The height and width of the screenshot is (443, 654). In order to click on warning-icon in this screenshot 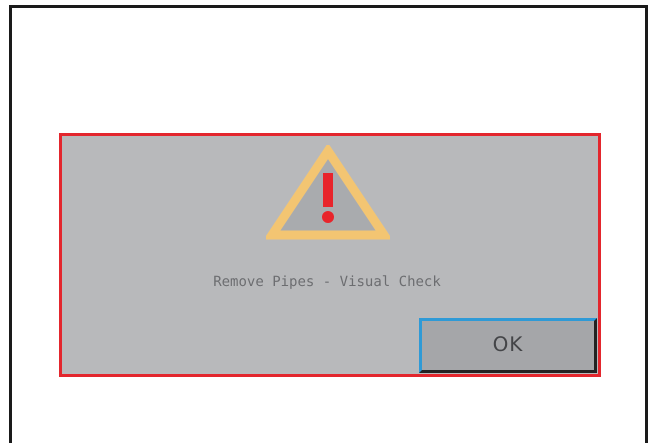, I will do `click(328, 193)`.